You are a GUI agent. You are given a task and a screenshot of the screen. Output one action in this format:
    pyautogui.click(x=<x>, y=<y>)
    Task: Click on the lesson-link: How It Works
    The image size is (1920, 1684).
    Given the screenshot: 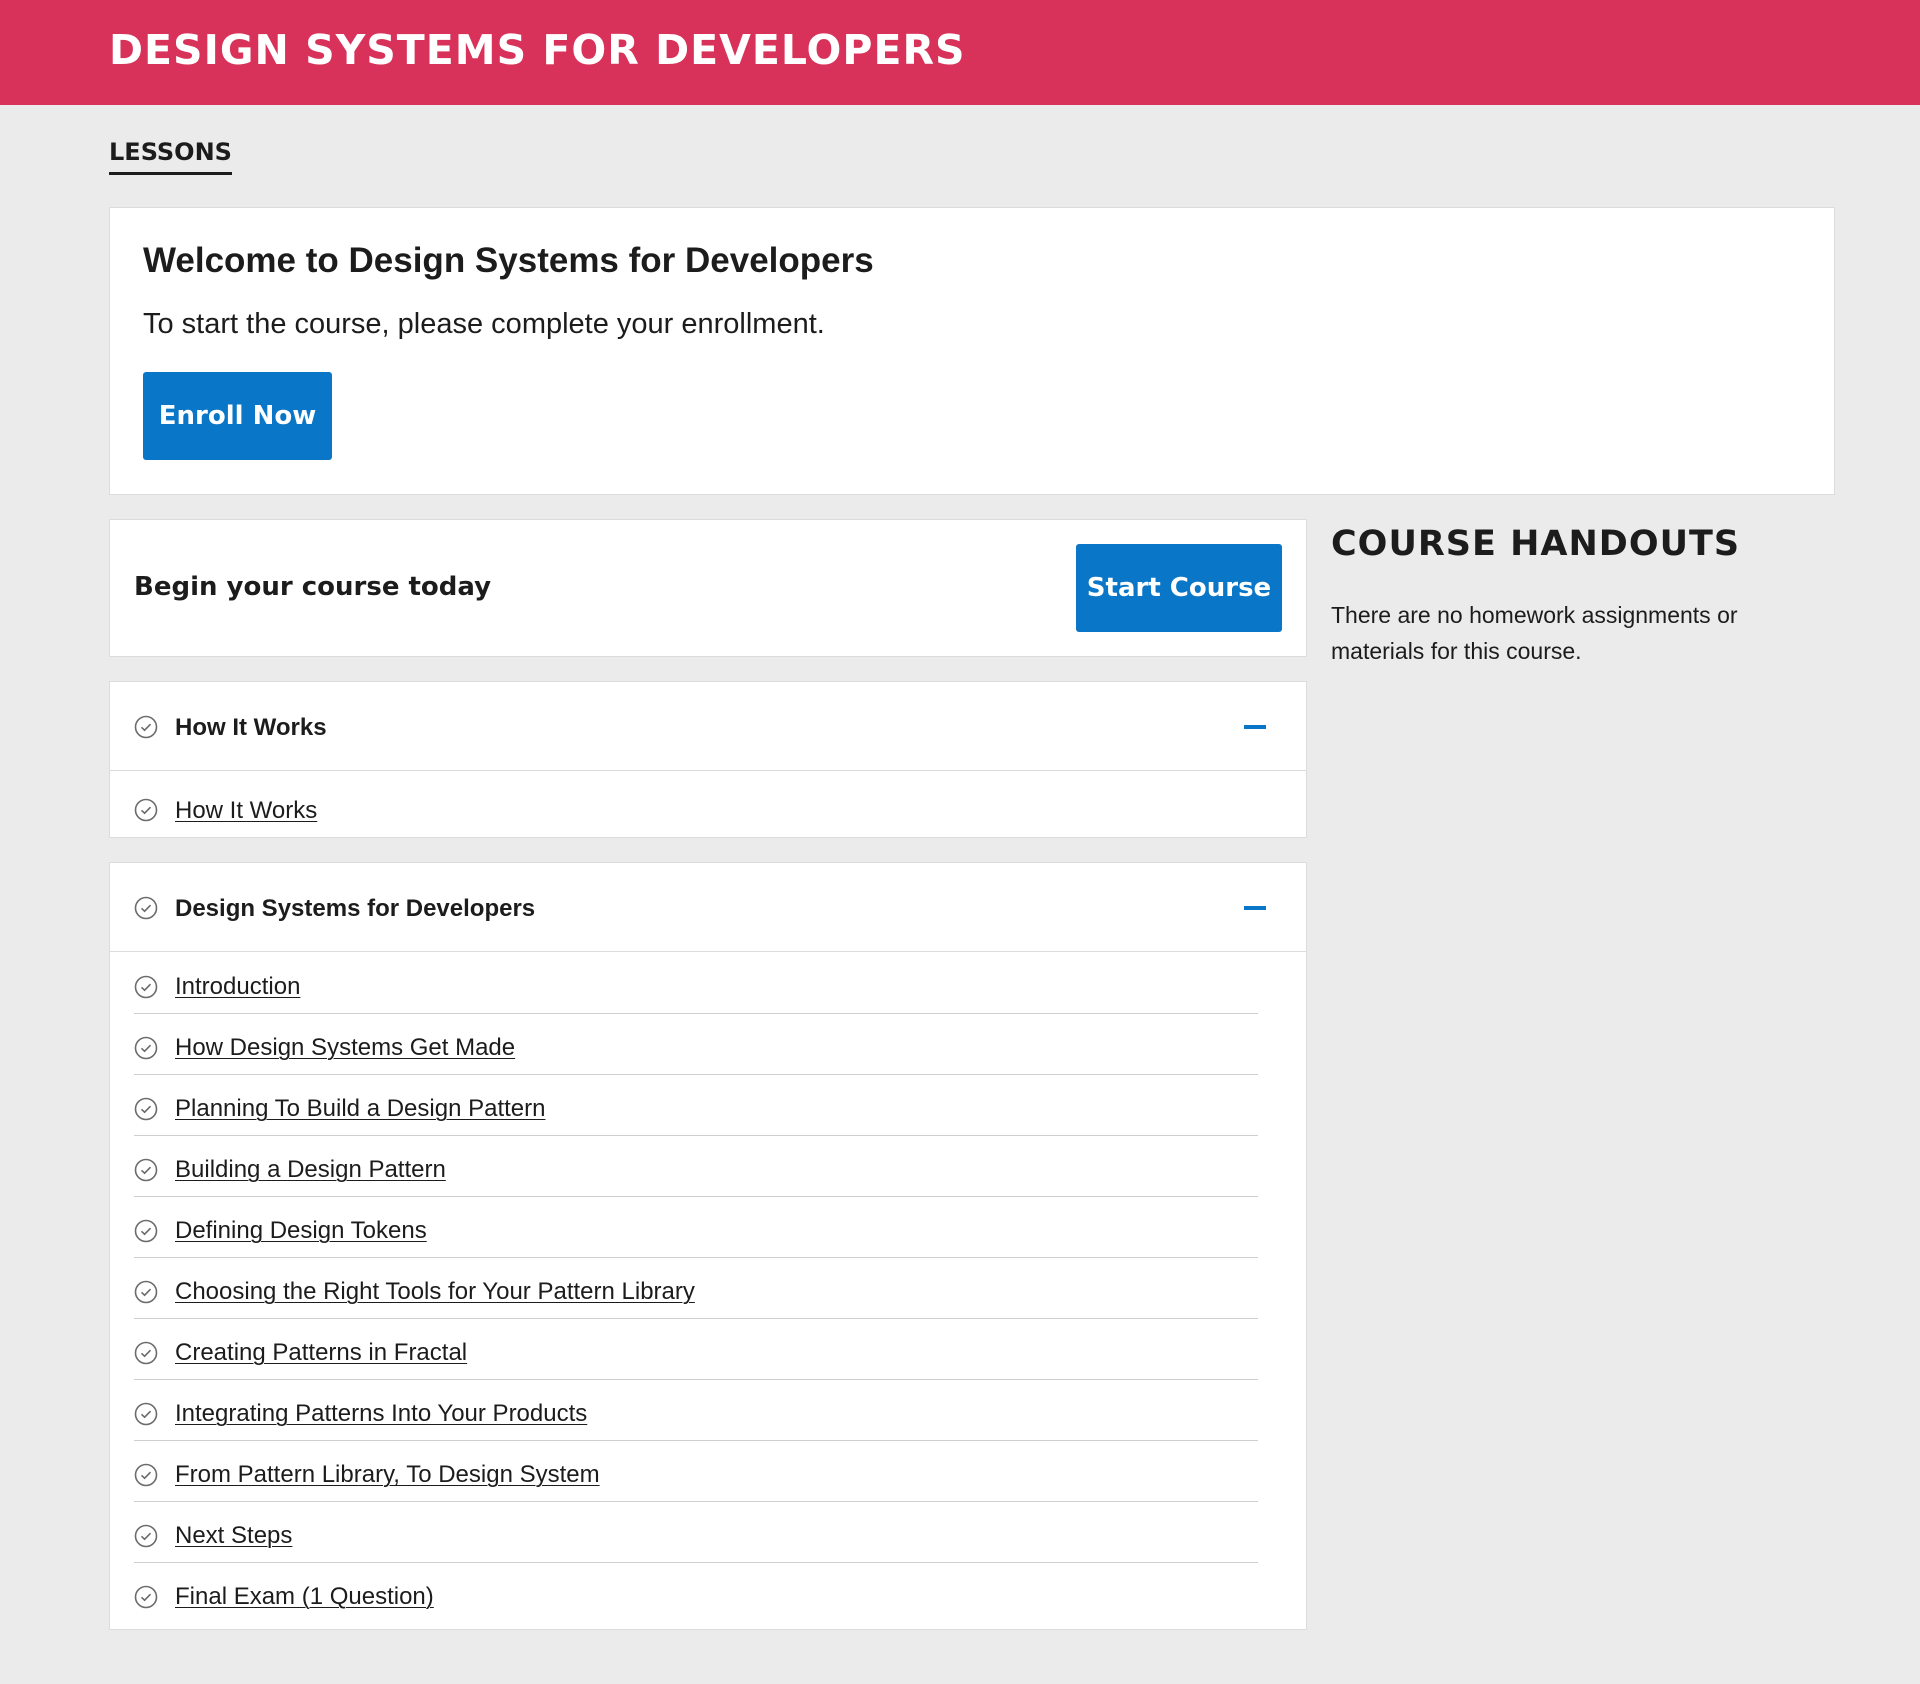 What is the action you would take?
    pyautogui.click(x=246, y=811)
    